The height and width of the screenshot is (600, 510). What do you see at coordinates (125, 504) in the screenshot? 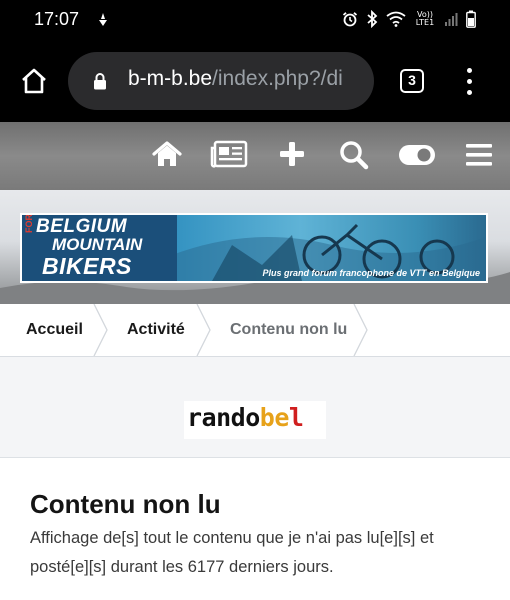
I see `page-title: Contenu non lu` at bounding box center [125, 504].